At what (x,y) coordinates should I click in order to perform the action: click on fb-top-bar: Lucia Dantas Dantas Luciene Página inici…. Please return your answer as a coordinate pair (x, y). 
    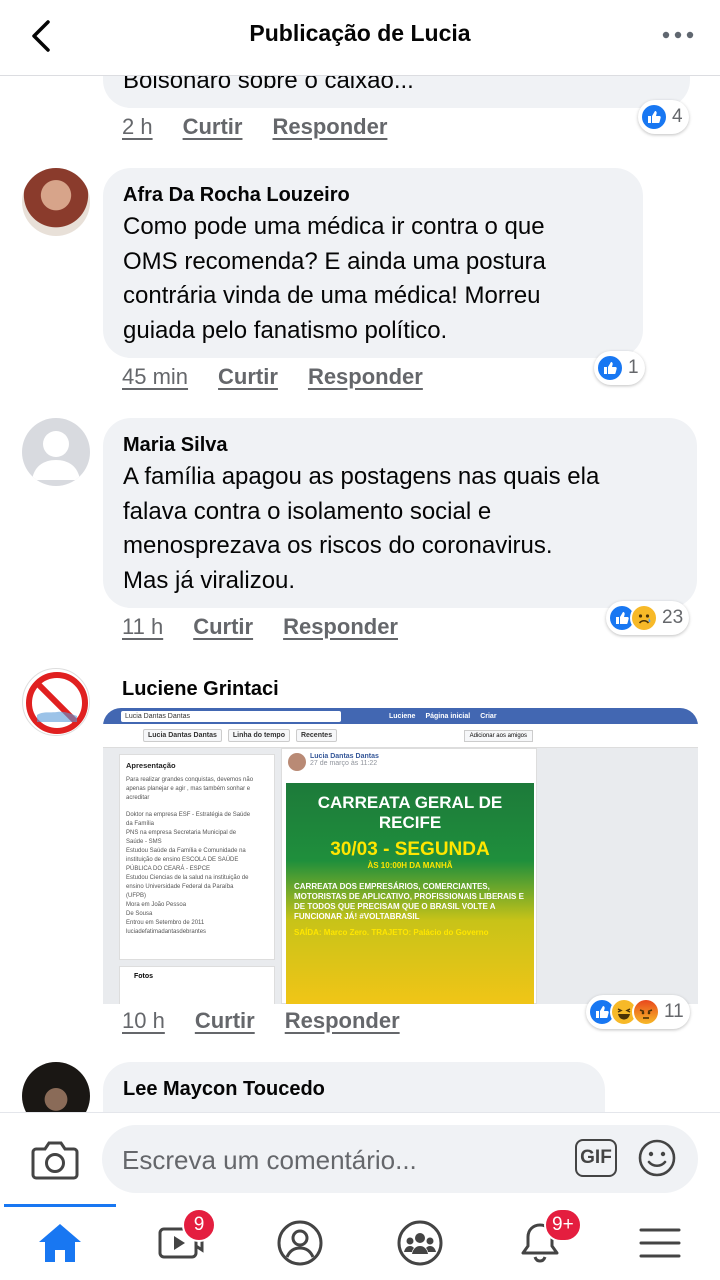
    Looking at the image, I should click on (400, 716).